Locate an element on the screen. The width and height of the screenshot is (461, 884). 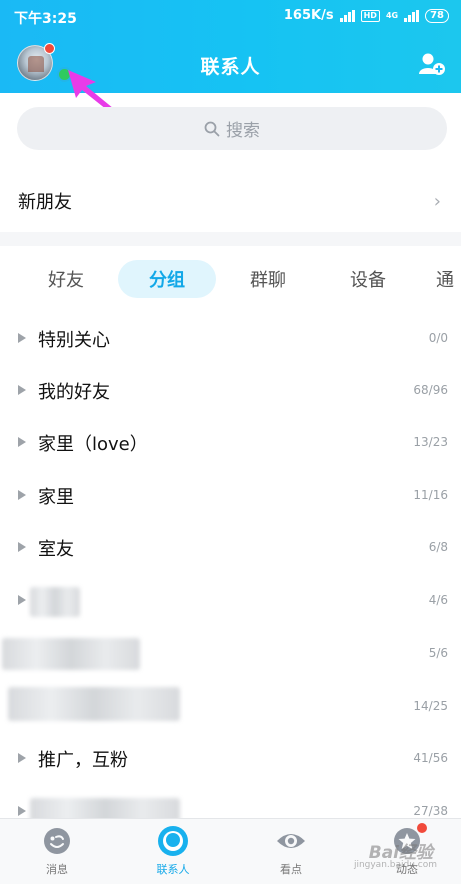
new-friends-label: 新朋友 is located at coordinates (45, 202).